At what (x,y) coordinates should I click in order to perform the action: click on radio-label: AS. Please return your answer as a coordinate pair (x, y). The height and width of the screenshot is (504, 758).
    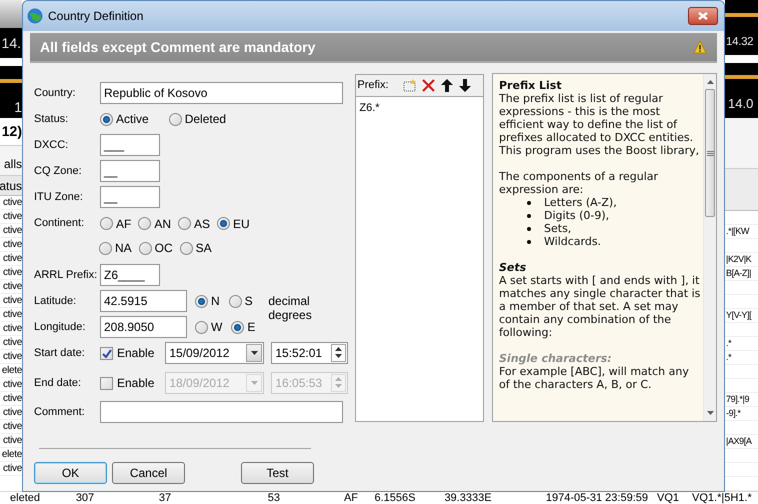
    Looking at the image, I should click on (202, 223).